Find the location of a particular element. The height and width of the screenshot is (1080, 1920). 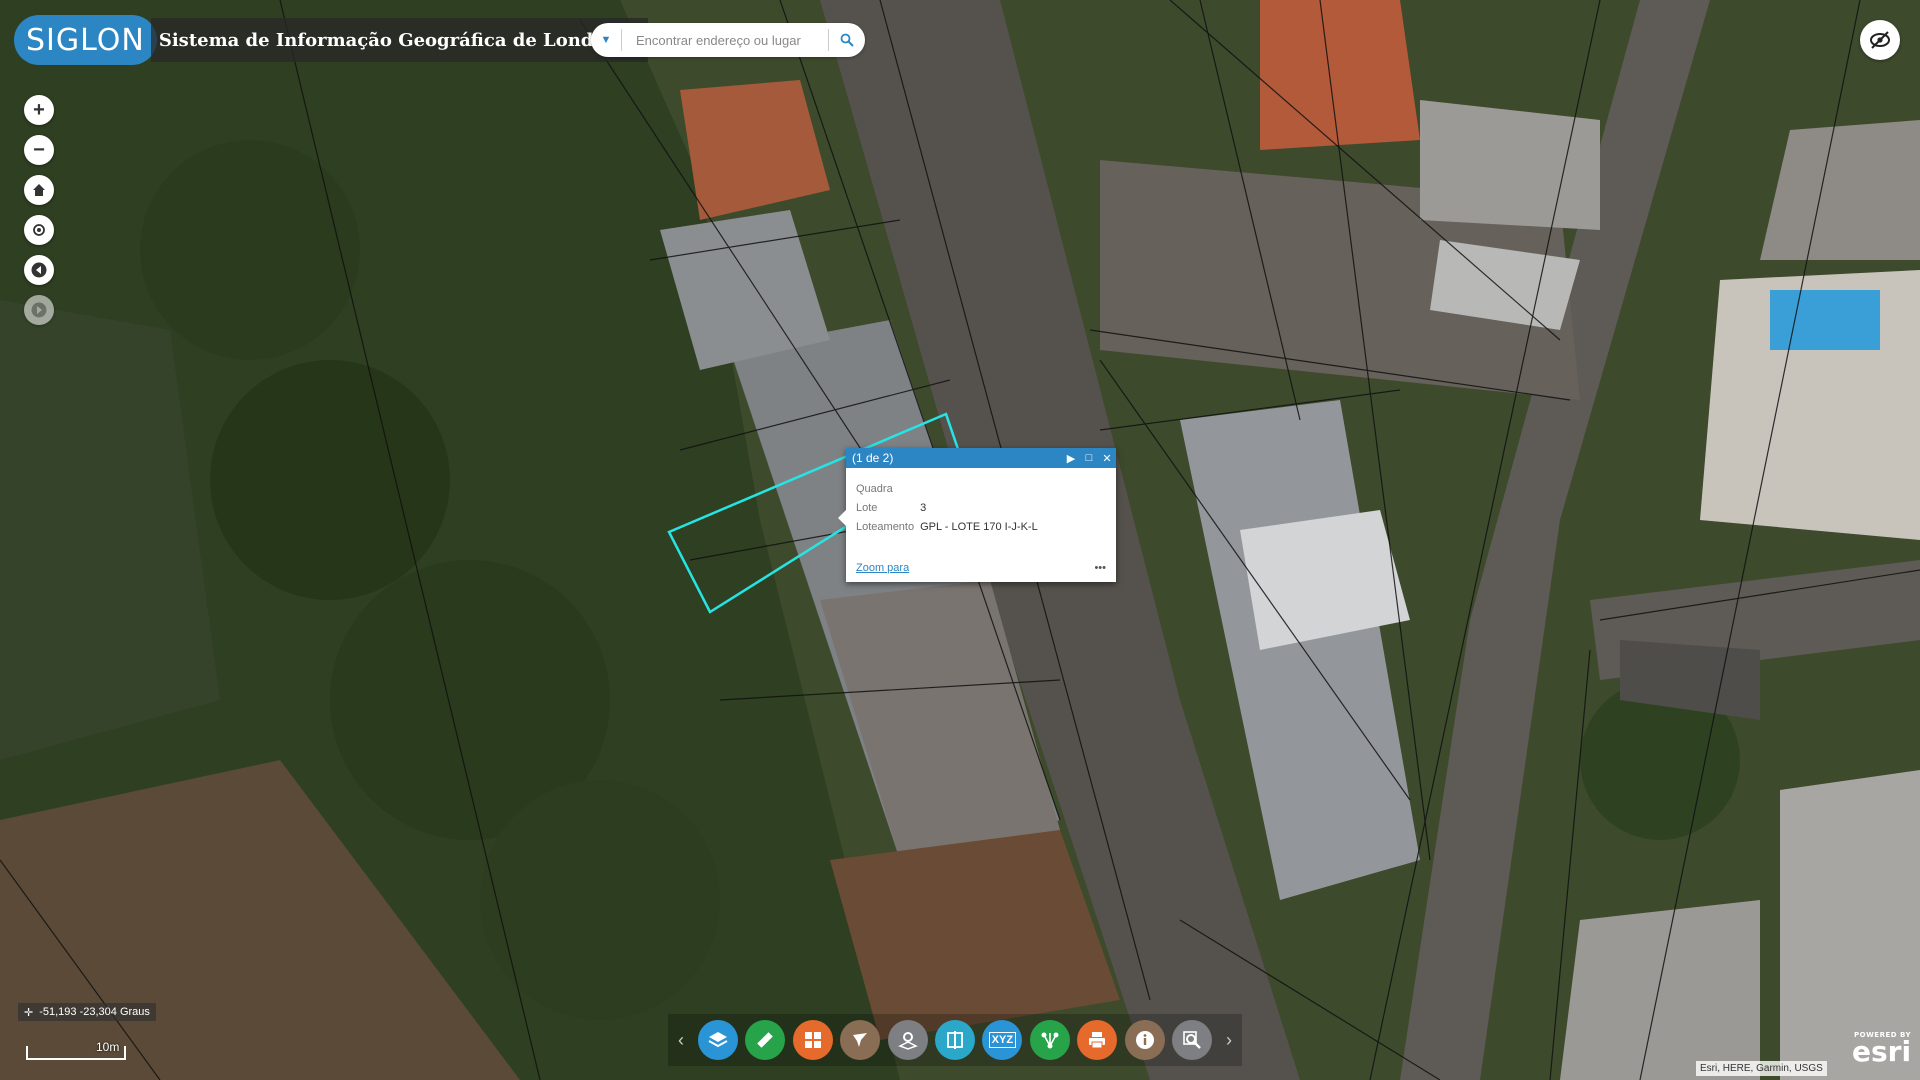

locate-button is located at coordinates (39, 230).